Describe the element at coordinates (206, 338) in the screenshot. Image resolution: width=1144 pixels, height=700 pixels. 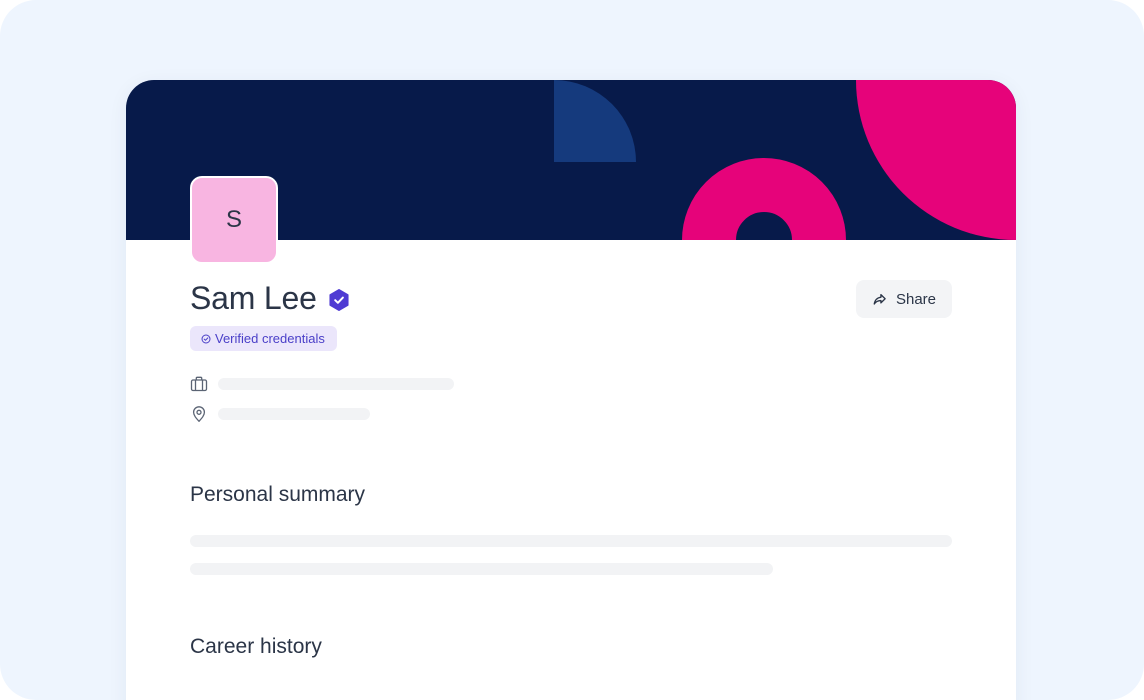
I see `check-circle-icon` at that location.